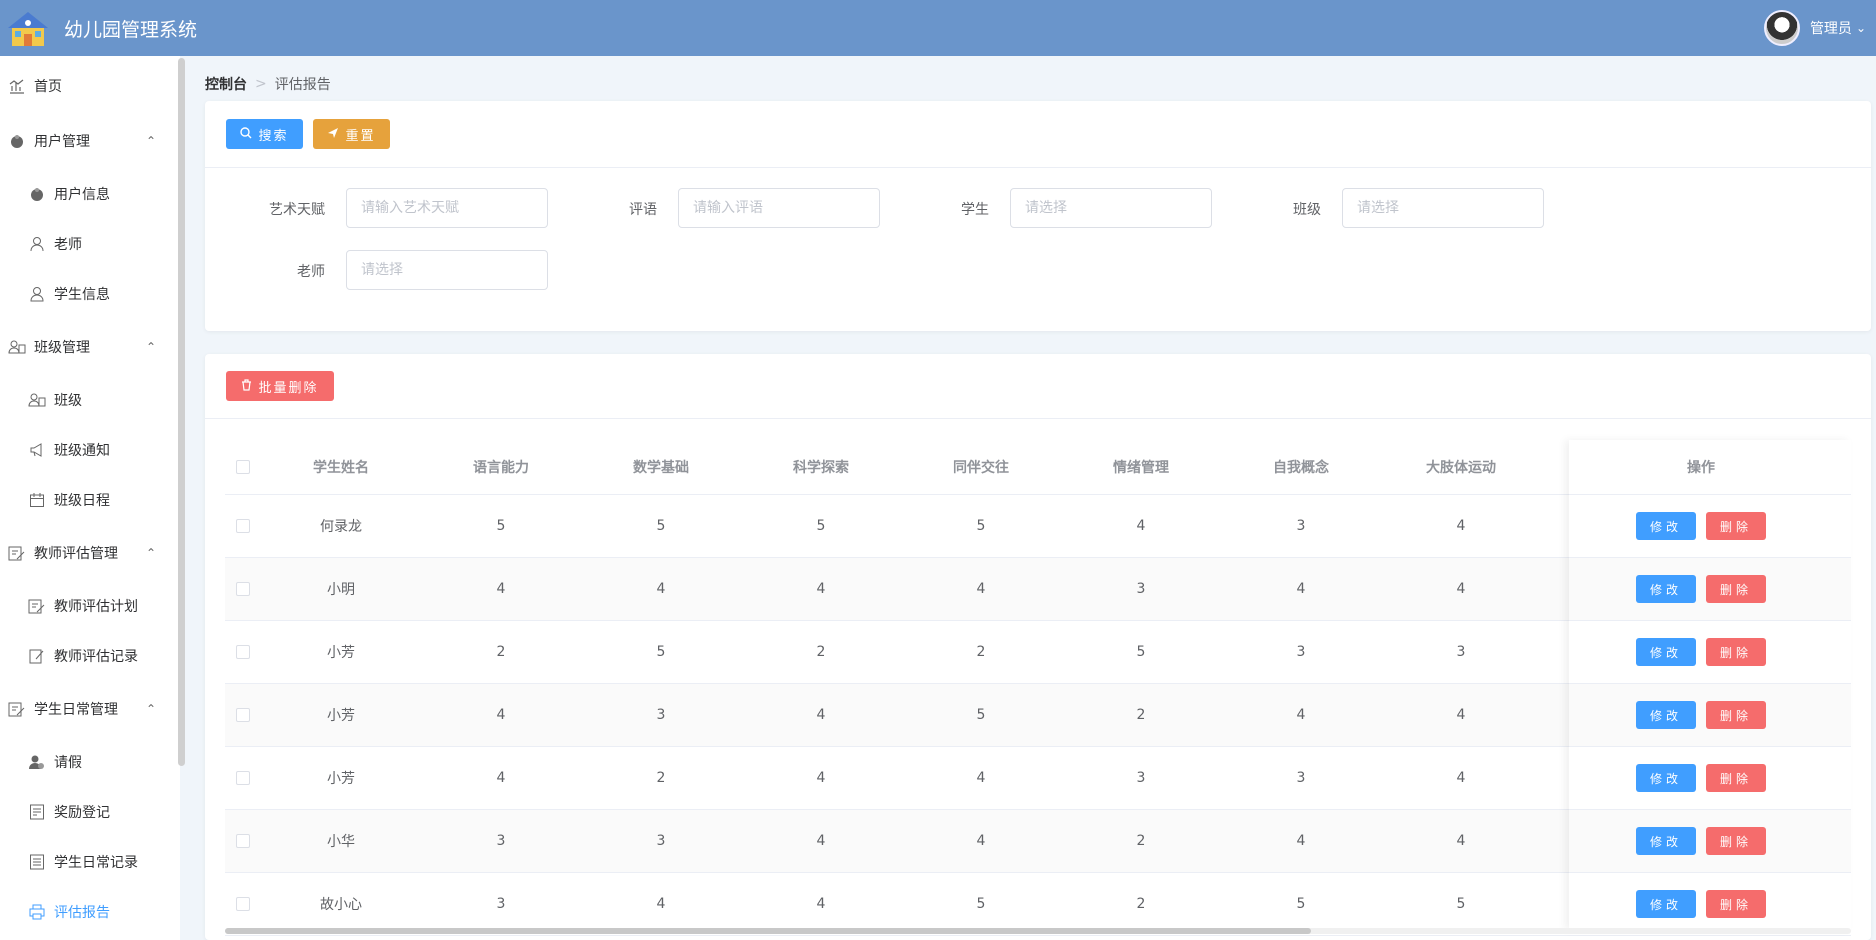 This screenshot has width=1876, height=940. What do you see at coordinates (68, 401) in the screenshot?
I see `sidebar-item-label: 班级` at bounding box center [68, 401].